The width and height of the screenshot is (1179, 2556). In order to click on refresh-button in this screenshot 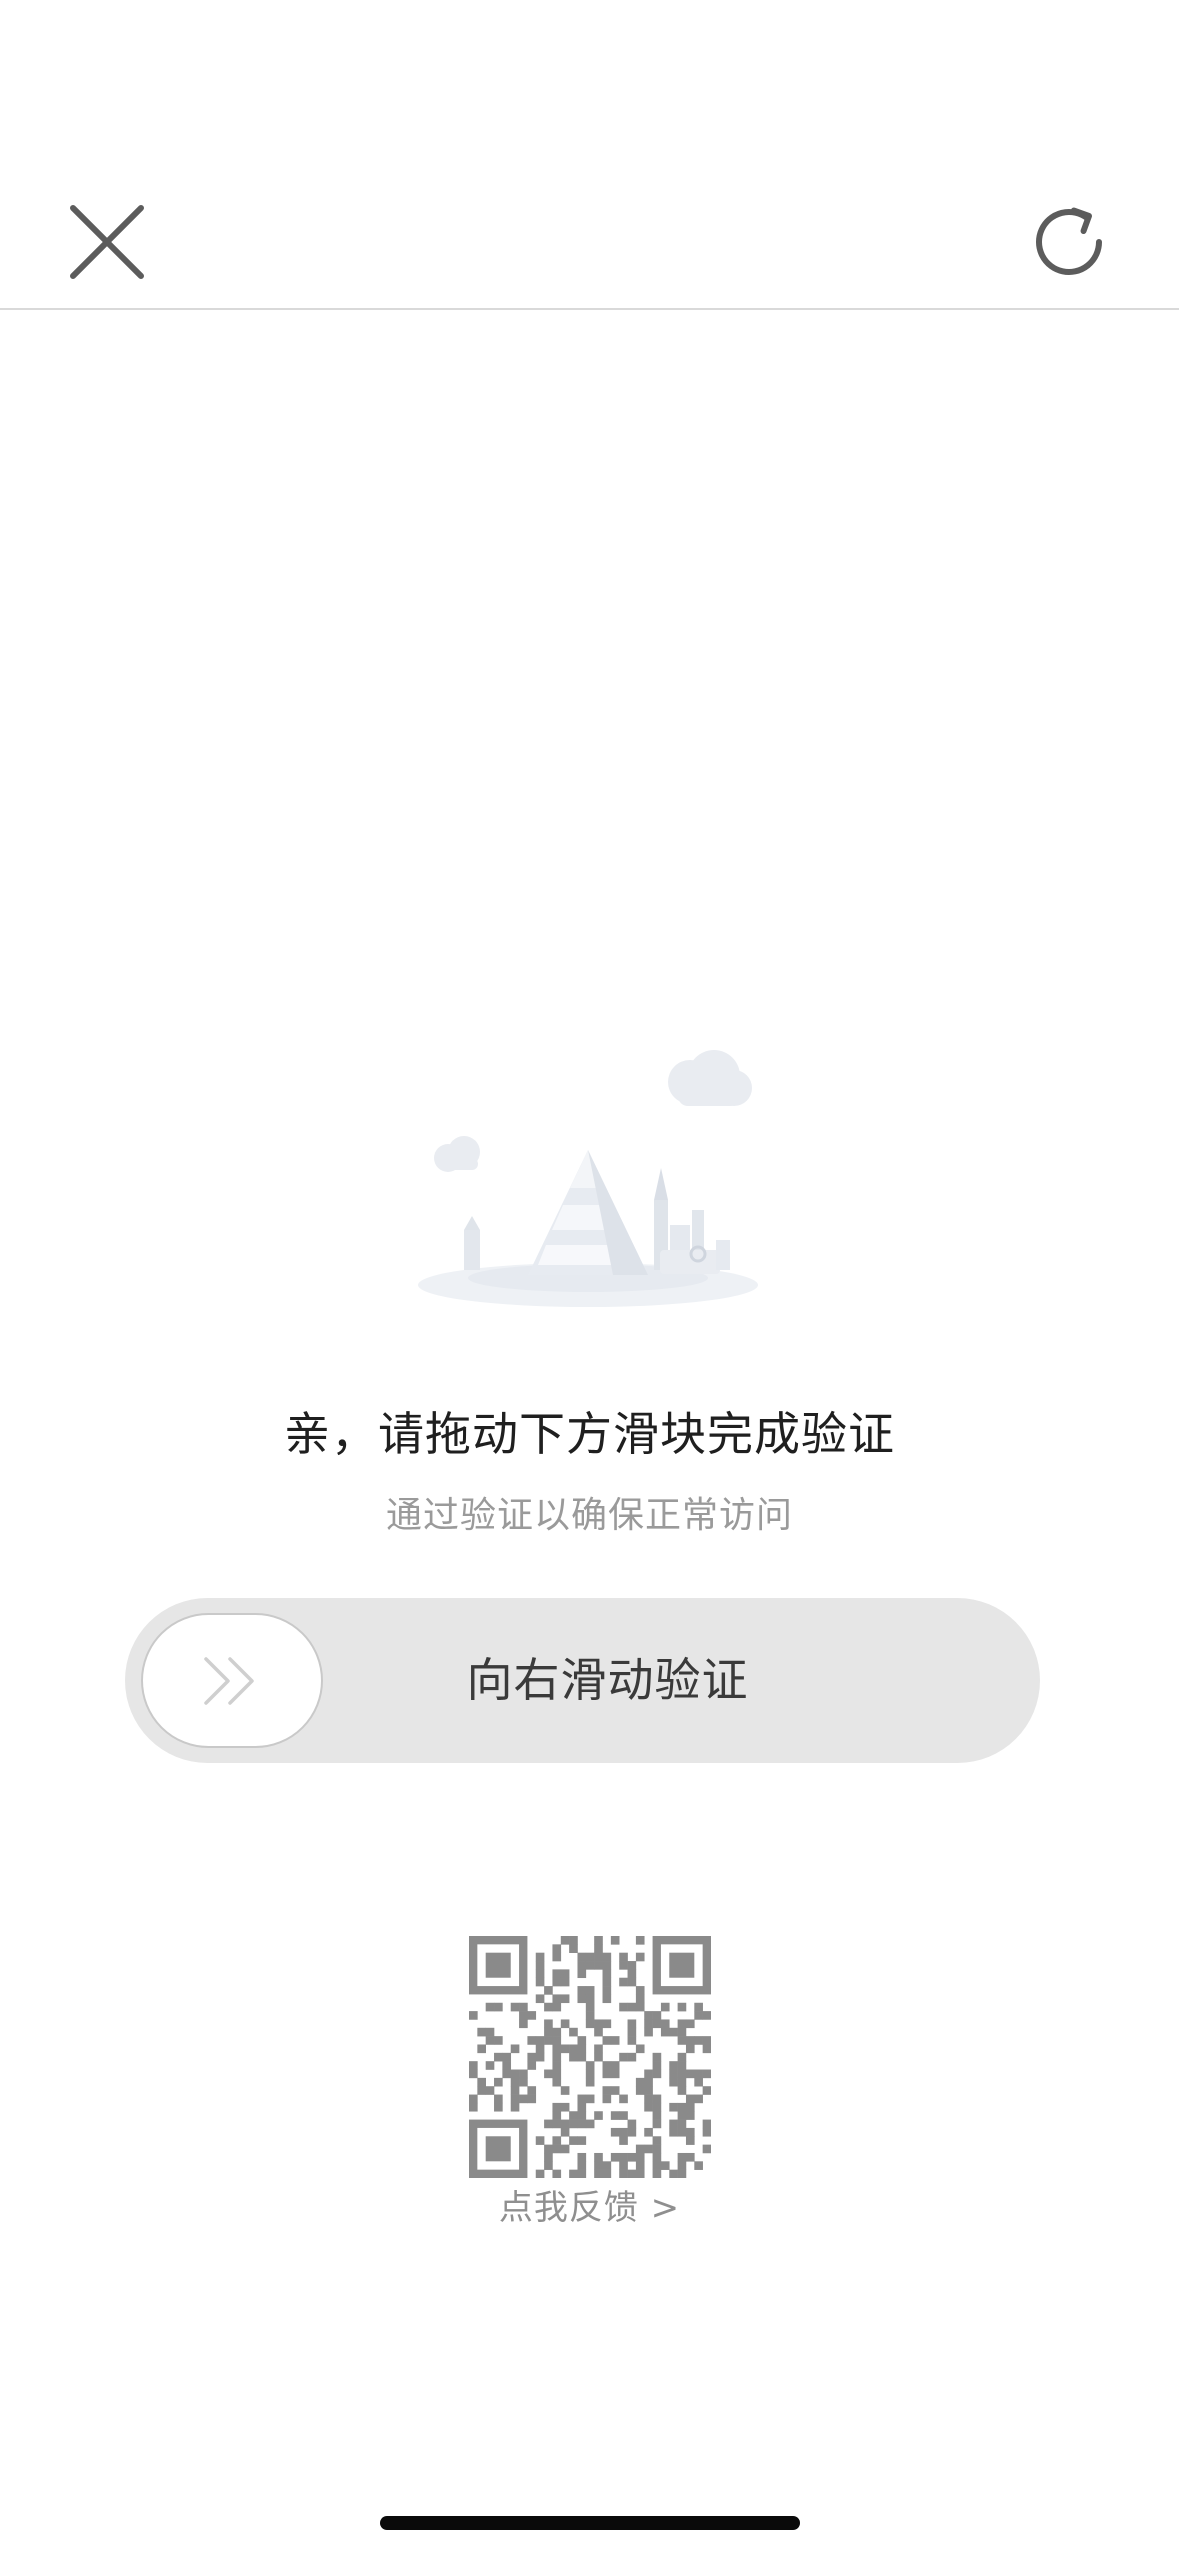, I will do `click(1071, 242)`.